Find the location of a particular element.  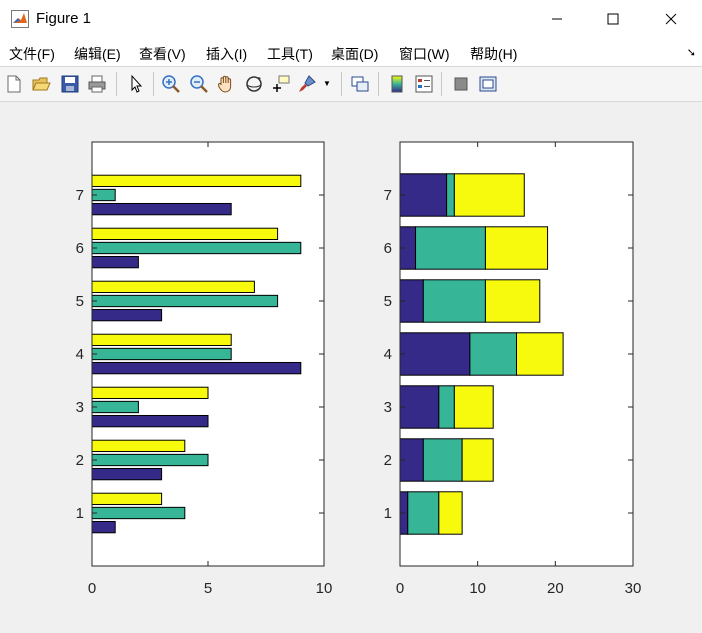

minimize-icon is located at coordinates (557, 19).